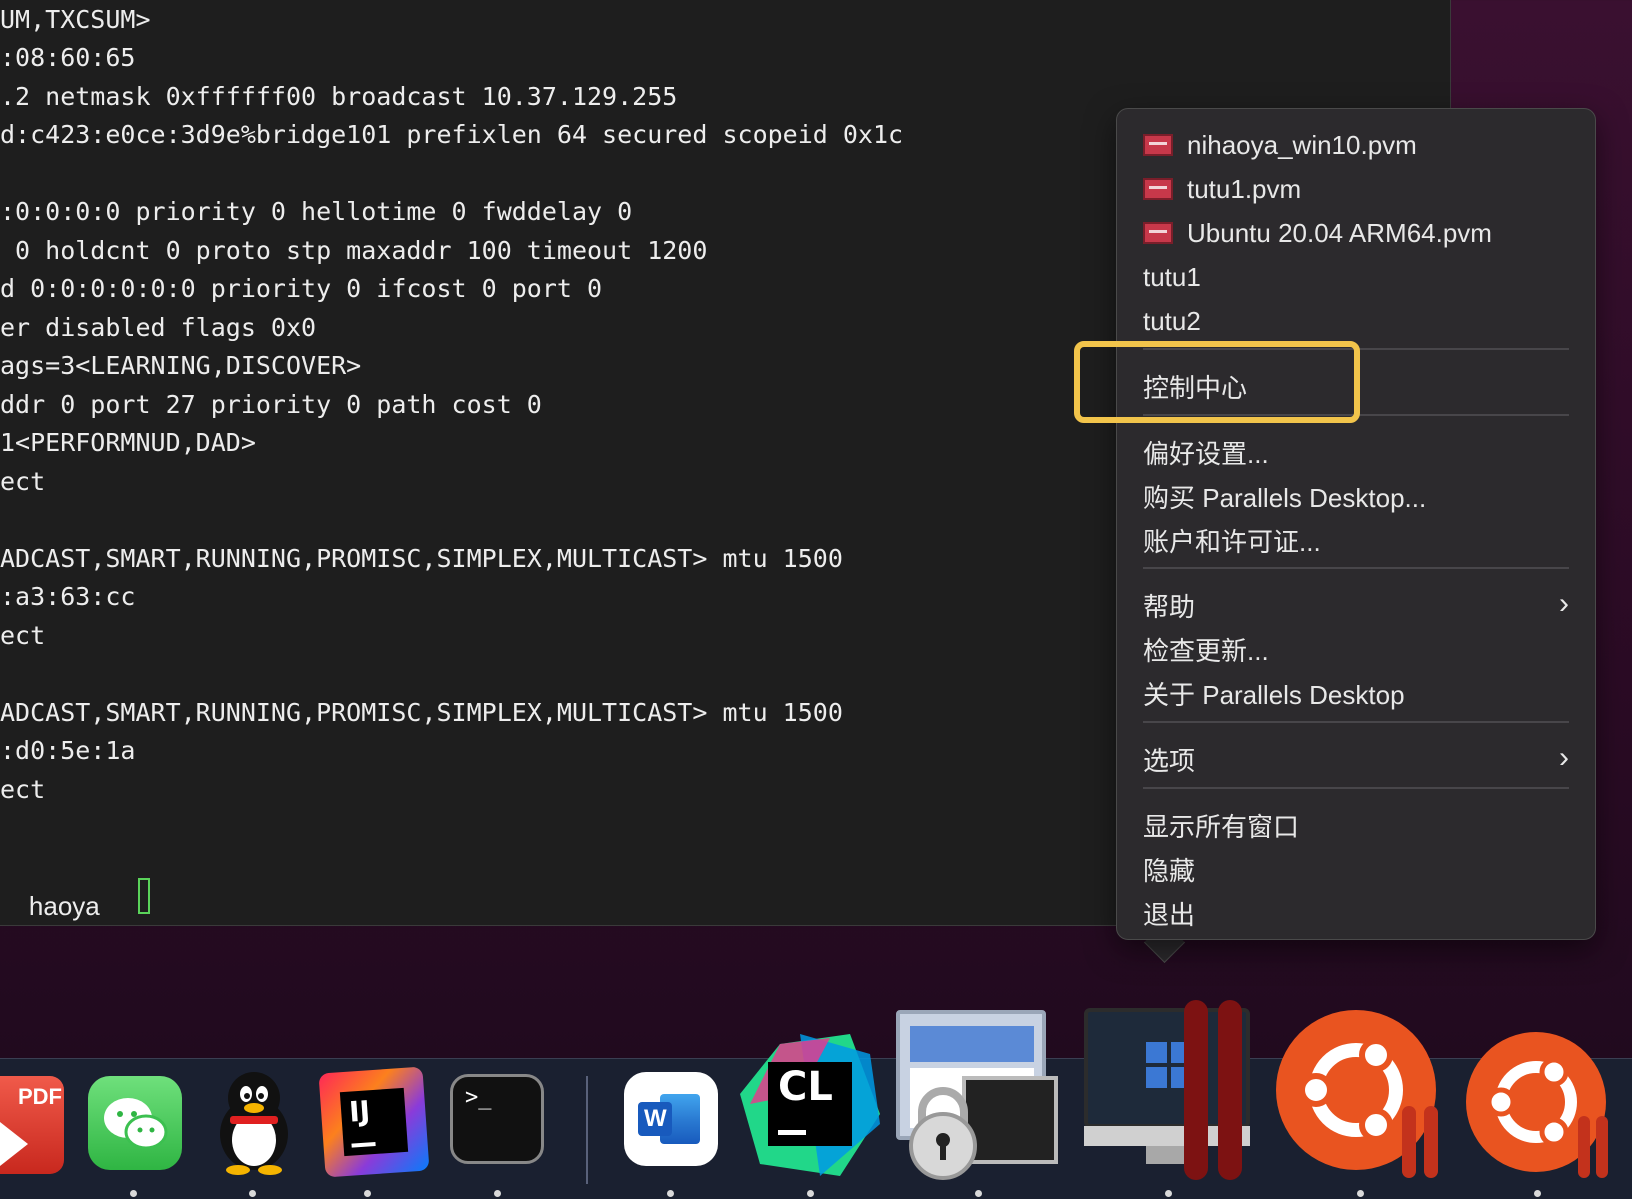 The height and width of the screenshot is (1199, 1632). Describe the element at coordinates (144, 896) in the screenshot. I see `terminal-cursor` at that location.